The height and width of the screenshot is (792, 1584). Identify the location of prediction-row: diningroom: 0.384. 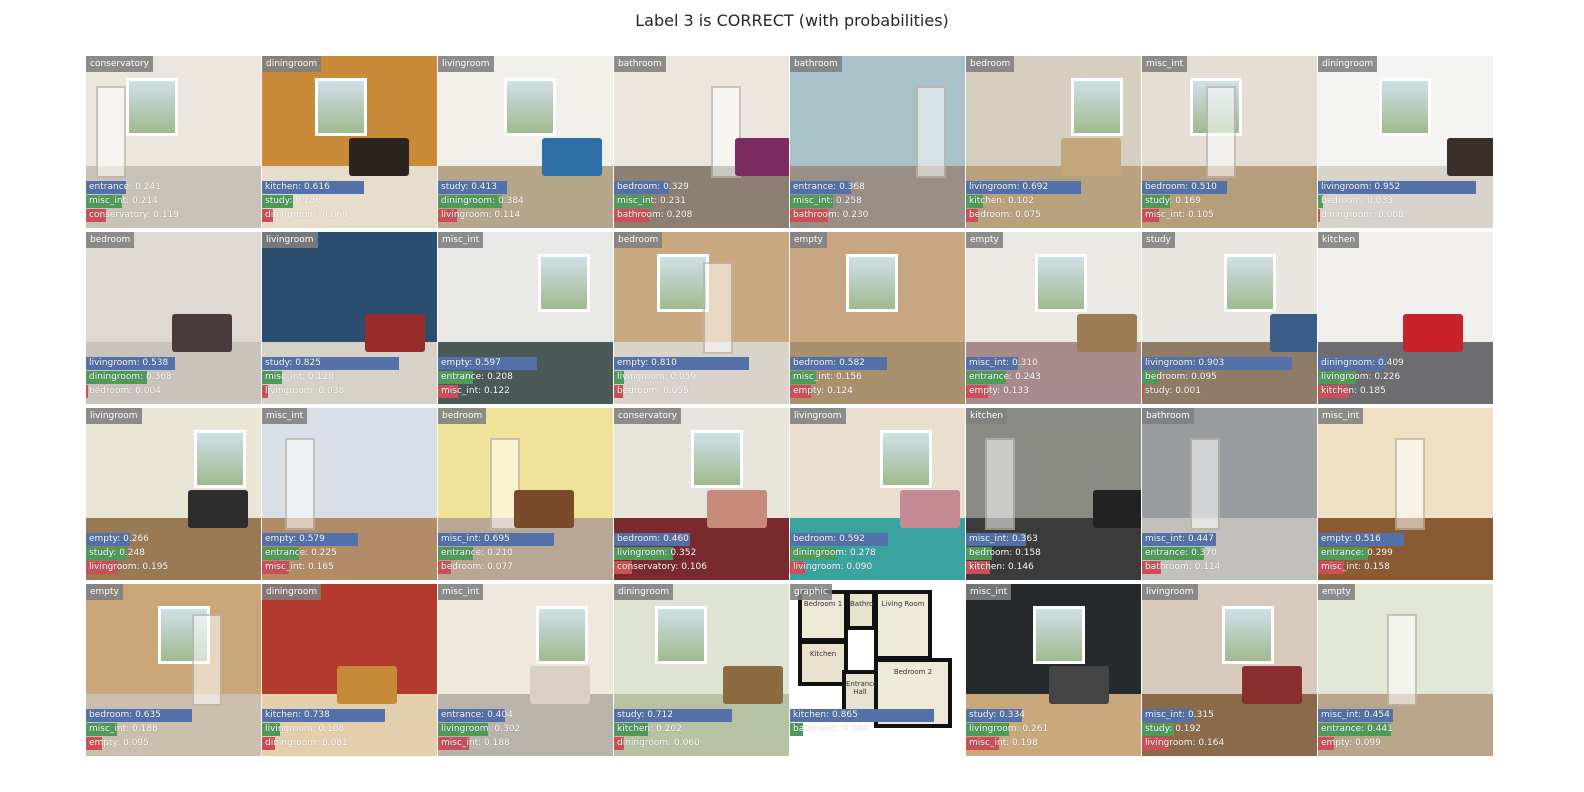
(481, 201).